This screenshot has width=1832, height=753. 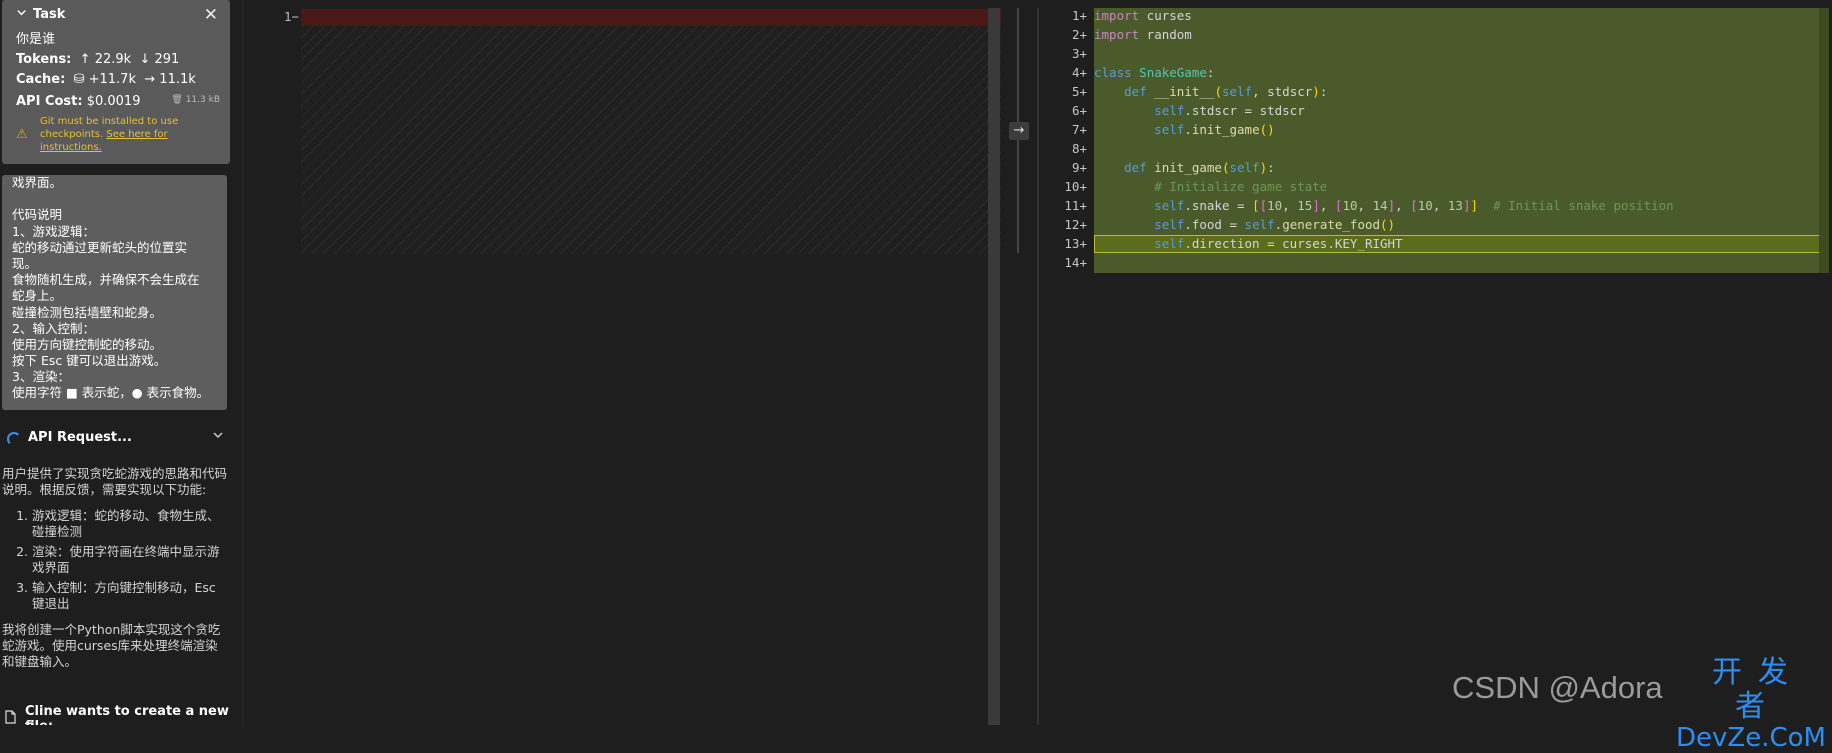 What do you see at coordinates (1184, 129) in the screenshot?
I see `code-line: self.init_game()` at bounding box center [1184, 129].